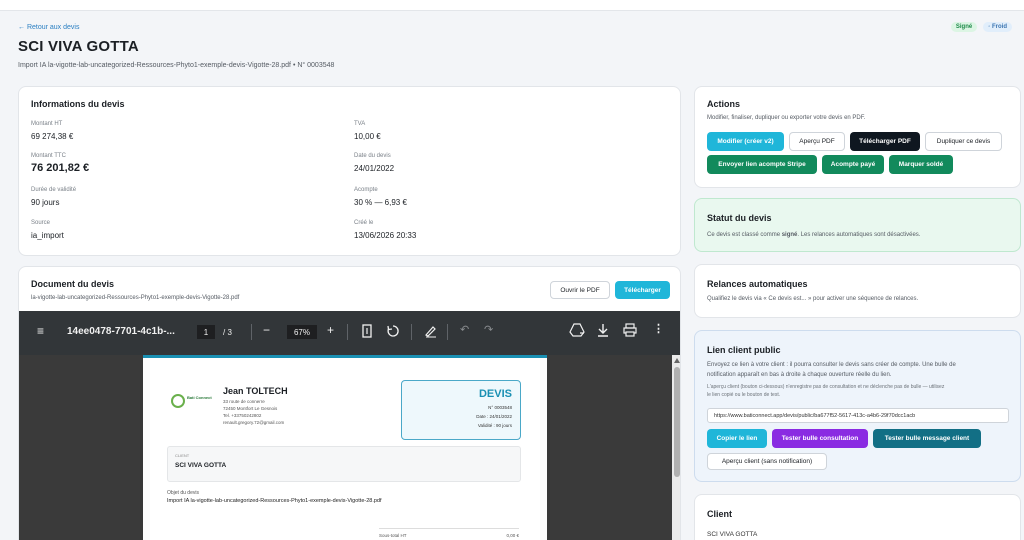  What do you see at coordinates (78, 104) in the screenshot?
I see `quote-info-title: Informations du devis` at bounding box center [78, 104].